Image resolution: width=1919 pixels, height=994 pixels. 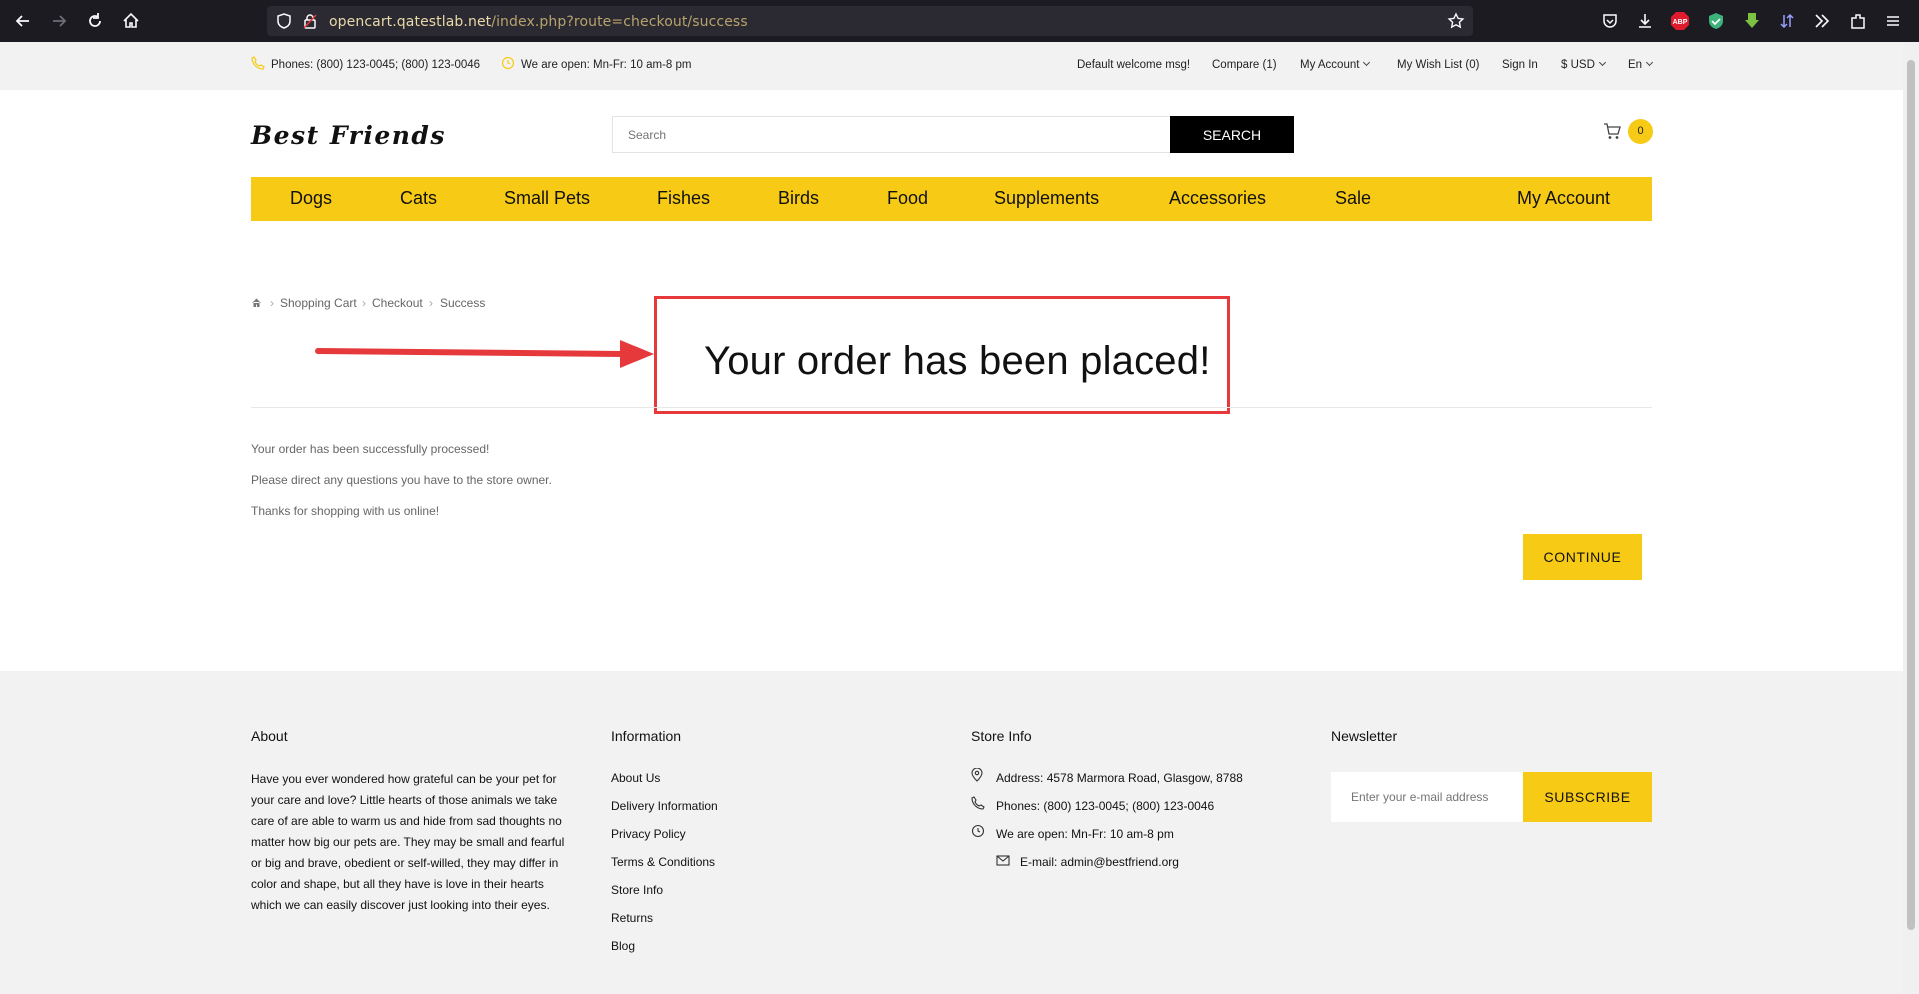 What do you see at coordinates (1001, 736) in the screenshot?
I see `footer-store-info-title: Store Info` at bounding box center [1001, 736].